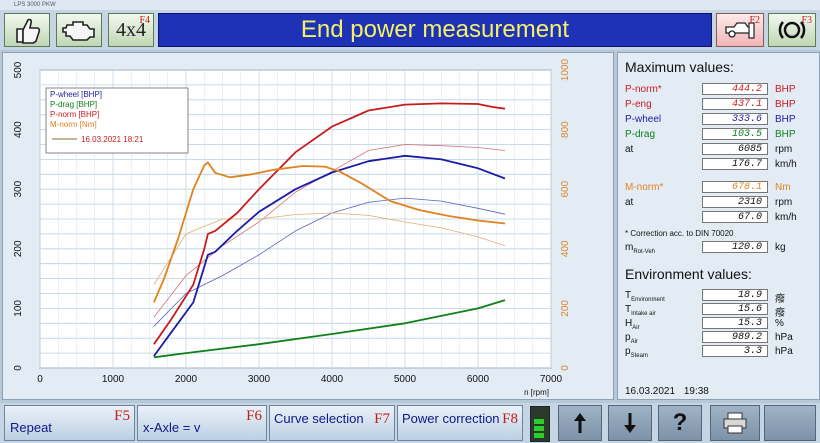 Image resolution: width=820 pixels, height=443 pixels. I want to click on max-value-row: at 2310 rpm, so click(721, 203).